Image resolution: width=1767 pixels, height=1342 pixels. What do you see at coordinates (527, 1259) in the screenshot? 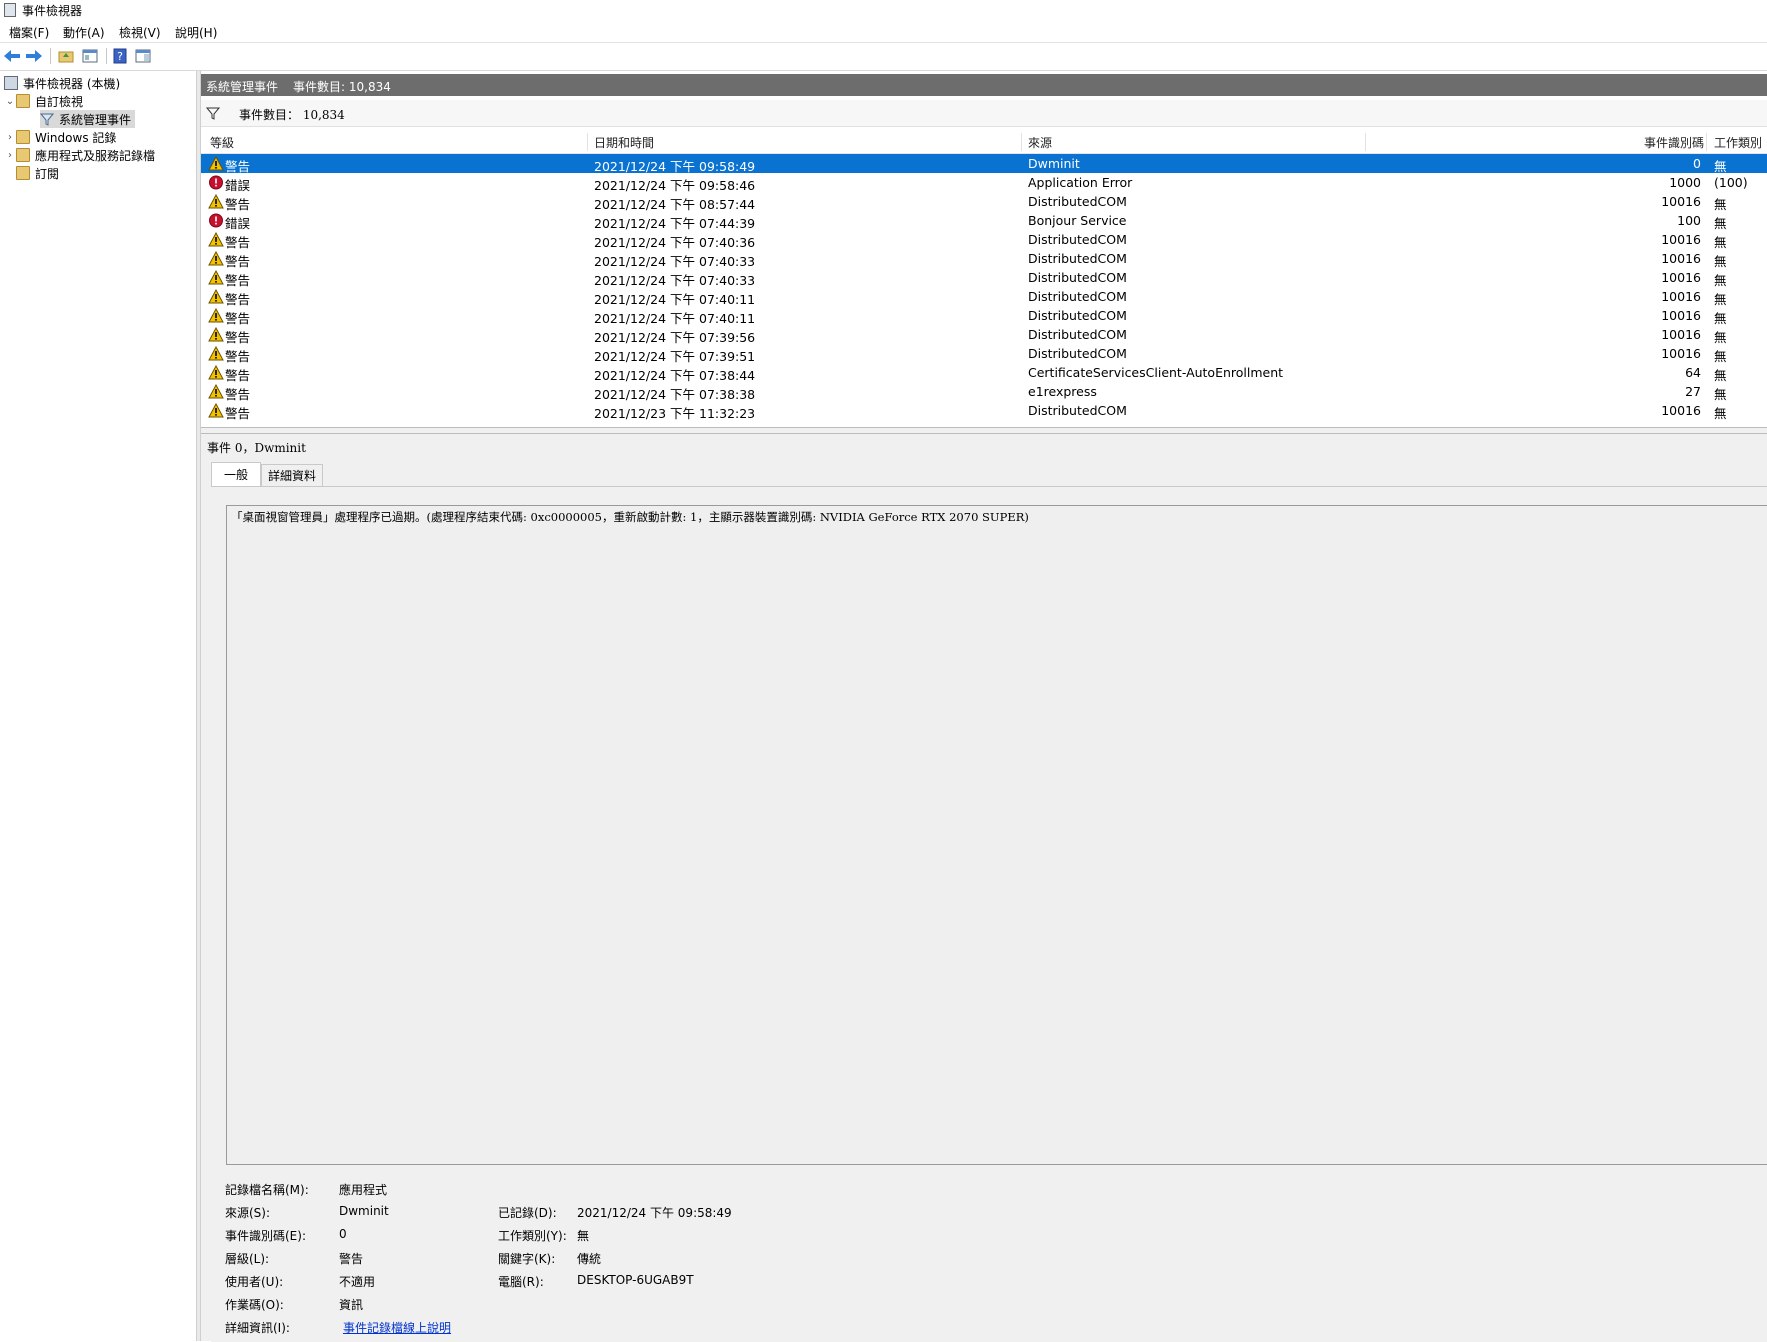
I see `prop-keywords-label: 關鍵字(K):` at bounding box center [527, 1259].